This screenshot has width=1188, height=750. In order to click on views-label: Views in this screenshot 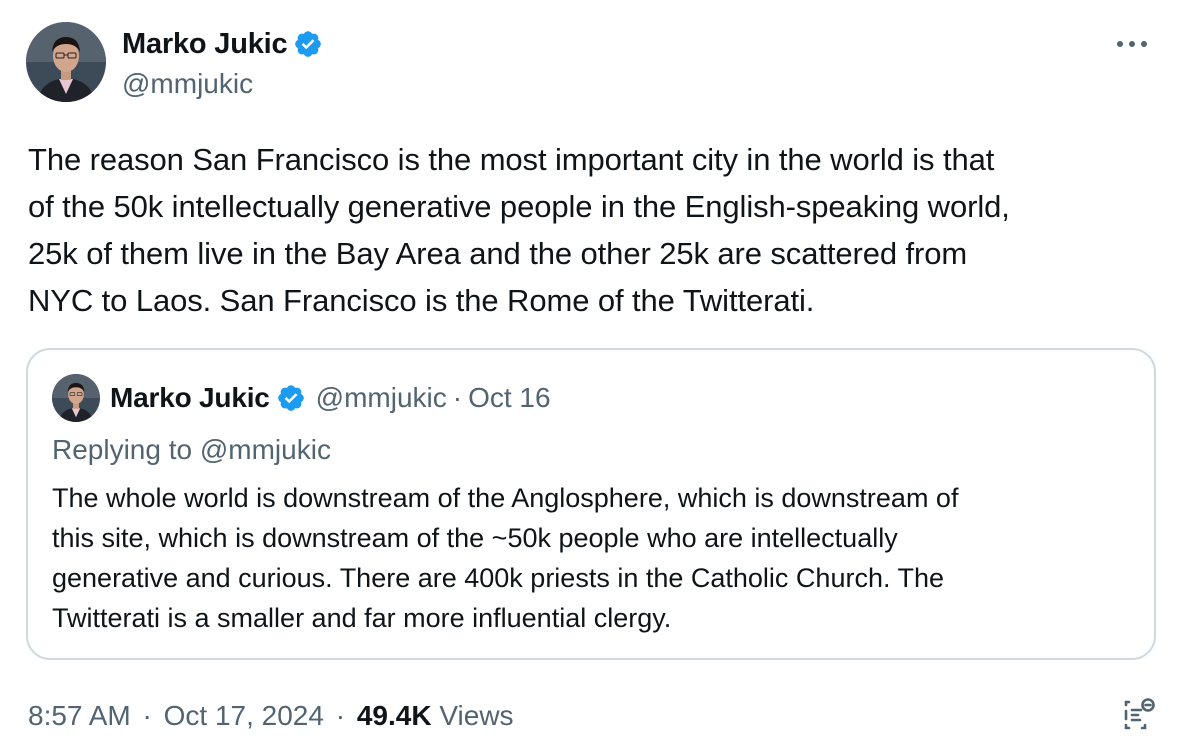, I will do `click(476, 715)`.